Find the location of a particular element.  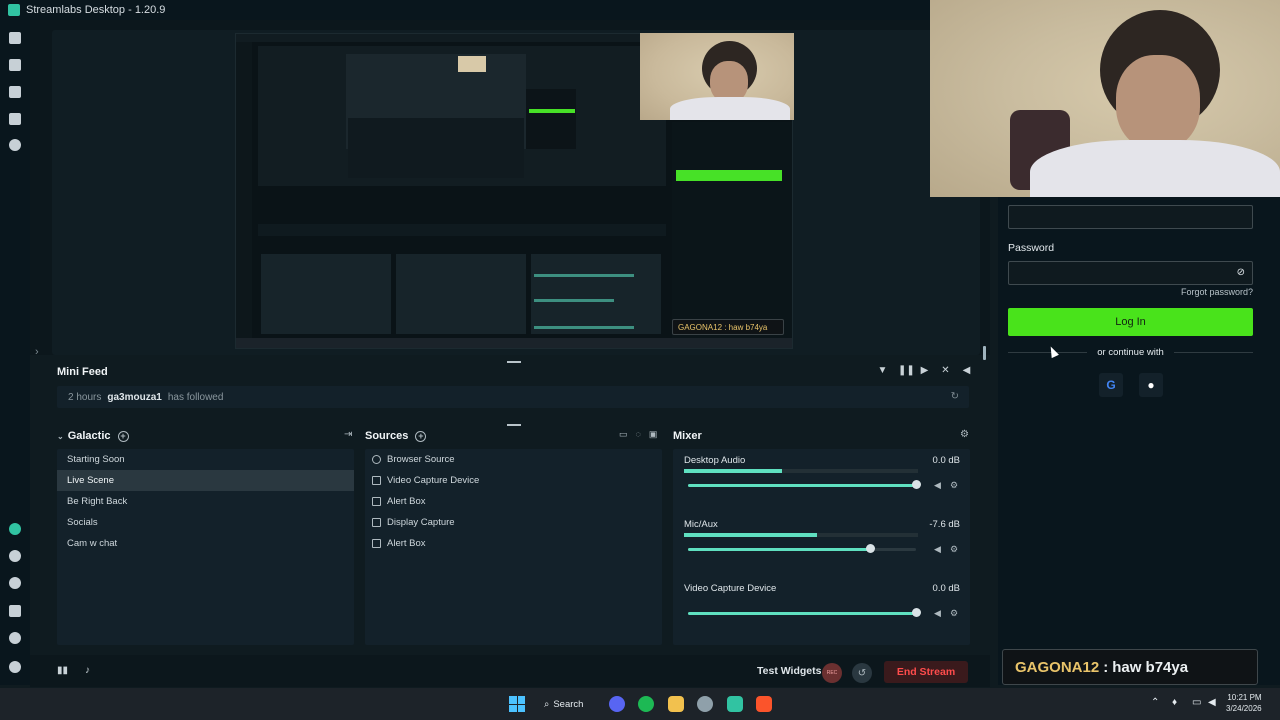

email-field is located at coordinates (1130, 217).